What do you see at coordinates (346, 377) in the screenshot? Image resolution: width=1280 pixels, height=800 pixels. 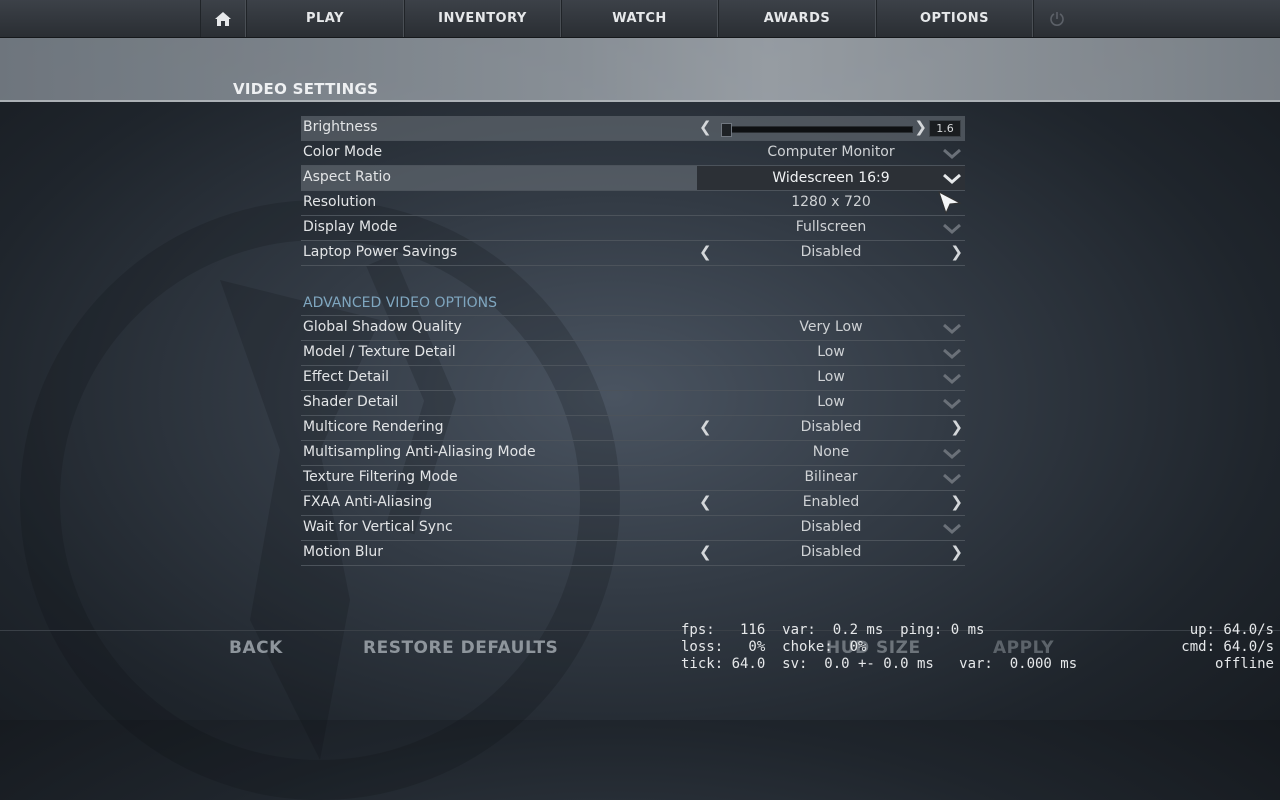 I see `setting-label: Effect Detail` at bounding box center [346, 377].